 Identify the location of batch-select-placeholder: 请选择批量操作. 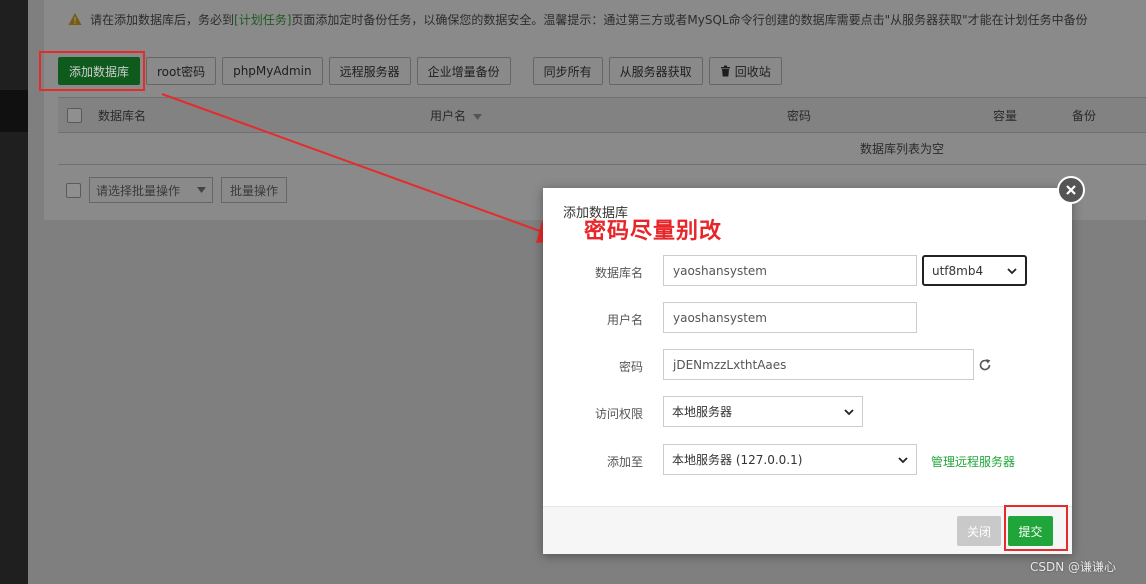
(138, 190).